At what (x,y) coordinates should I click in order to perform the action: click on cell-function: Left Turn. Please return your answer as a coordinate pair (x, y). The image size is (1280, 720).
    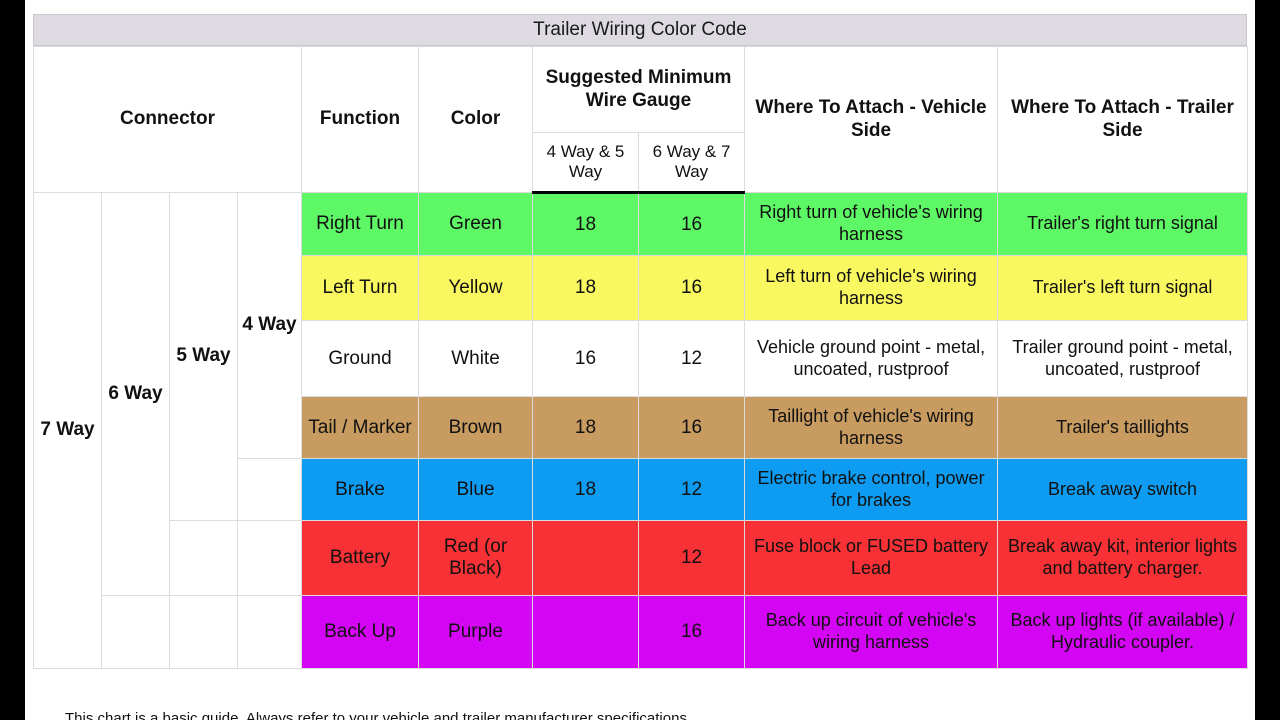
    Looking at the image, I should click on (360, 288).